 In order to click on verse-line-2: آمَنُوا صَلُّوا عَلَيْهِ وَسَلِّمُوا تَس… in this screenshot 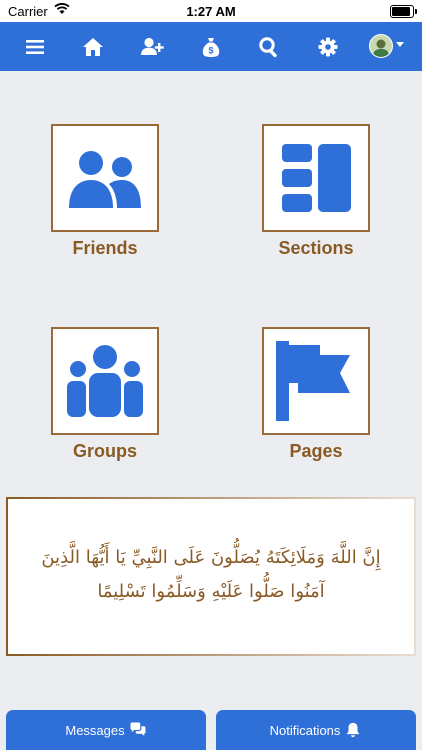, I will do `click(211, 591)`.